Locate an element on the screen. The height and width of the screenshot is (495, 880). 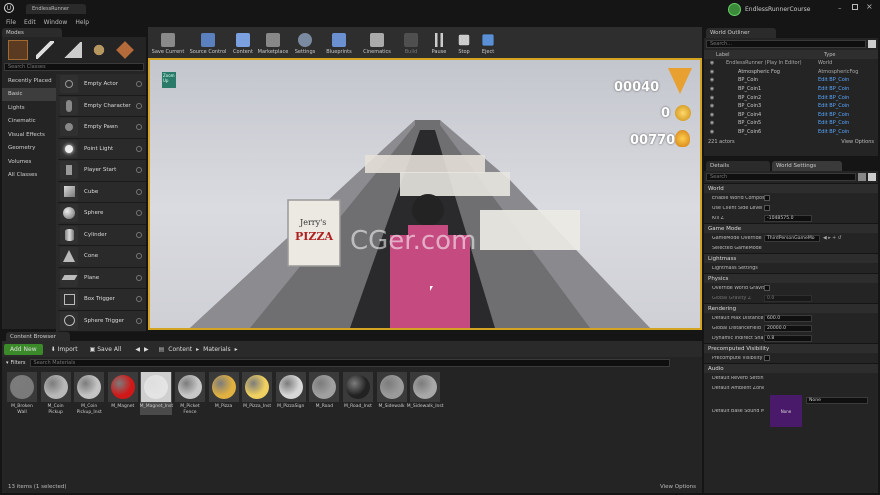
sound-select: None is located at coordinates (837, 400).